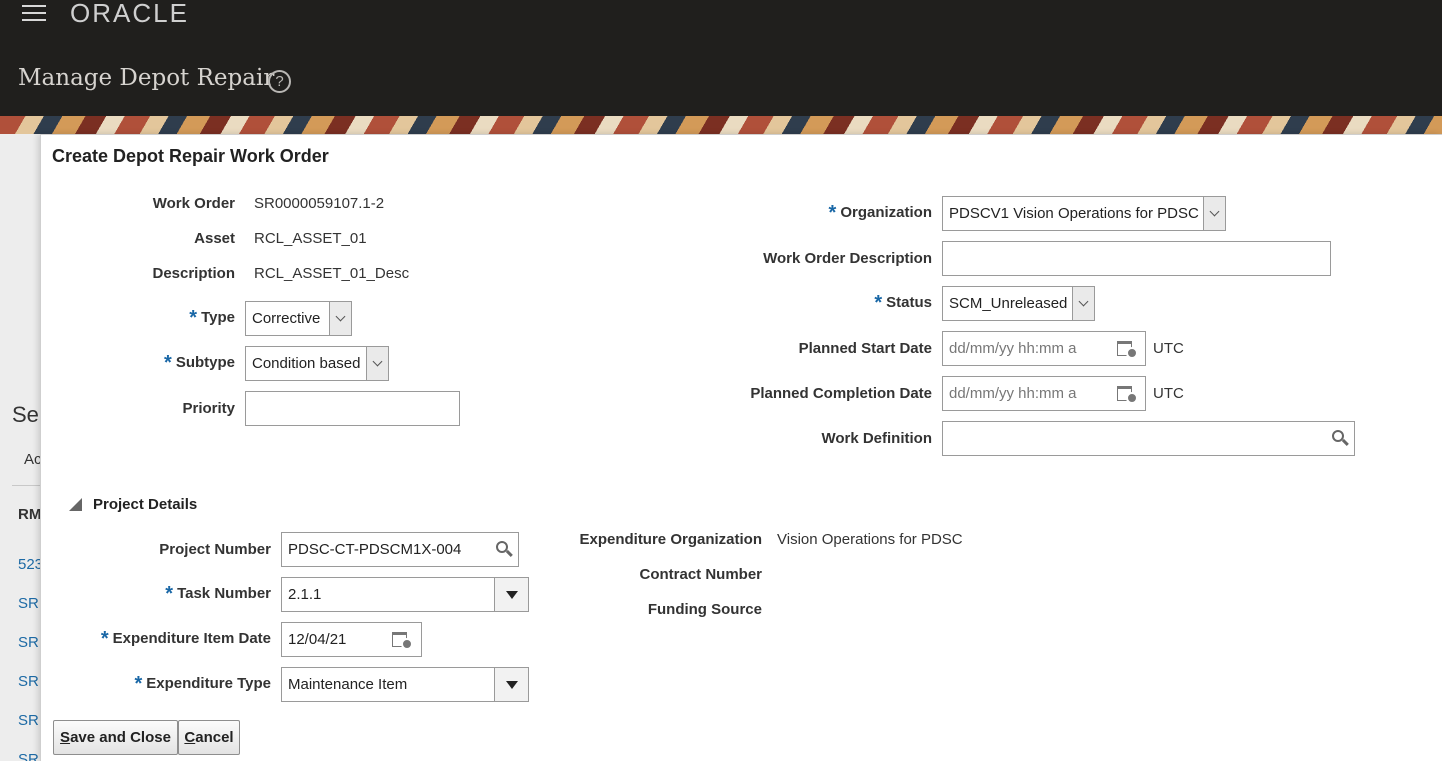 The height and width of the screenshot is (761, 1442). Describe the element at coordinates (876, 438) in the screenshot. I see `work-definition-label: Work Definition` at that location.